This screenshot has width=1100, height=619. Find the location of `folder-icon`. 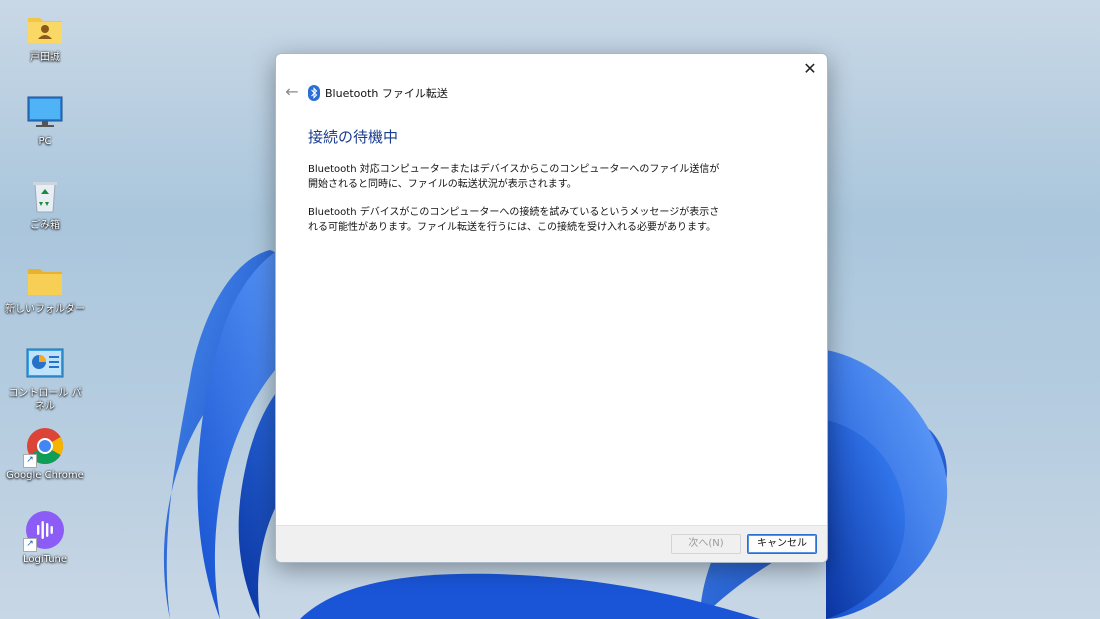

folder-icon is located at coordinates (45, 280).